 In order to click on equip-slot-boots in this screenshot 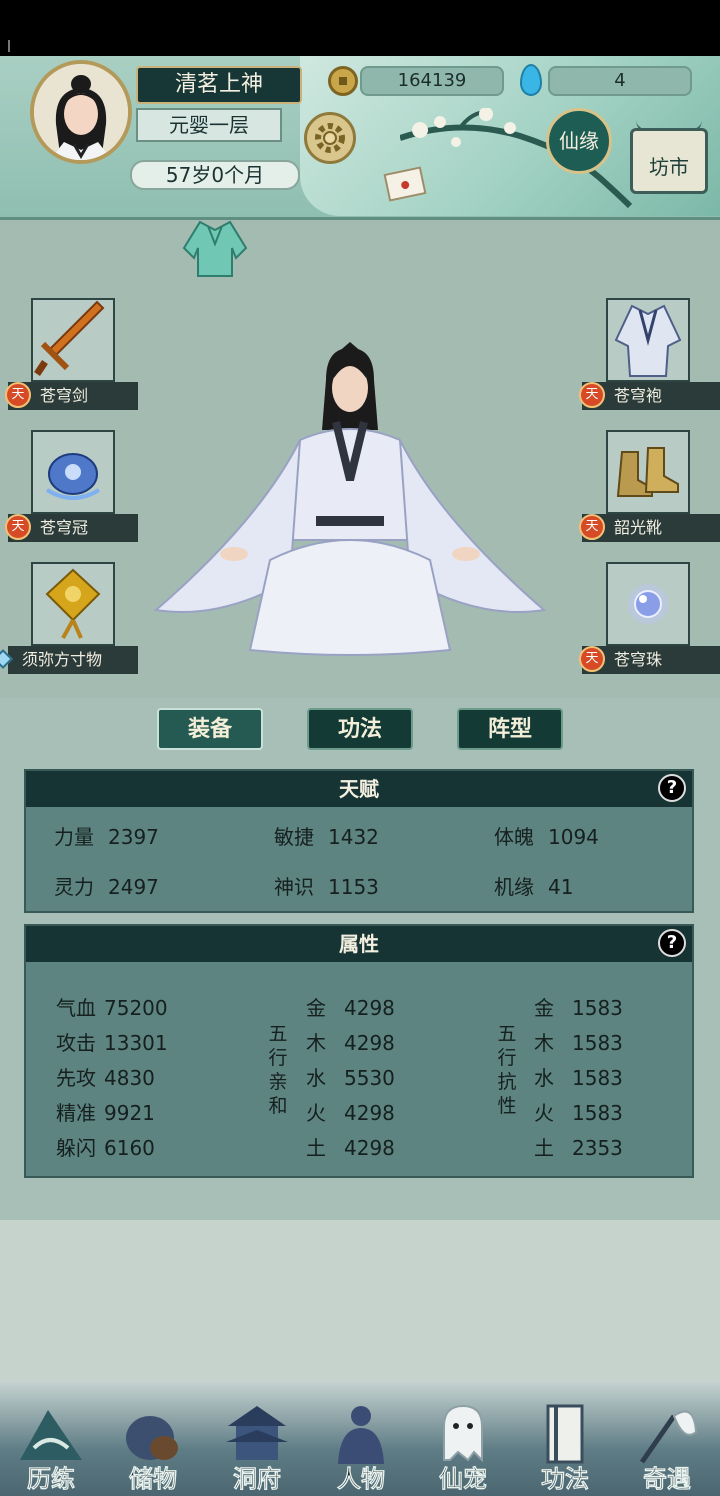, I will do `click(648, 472)`.